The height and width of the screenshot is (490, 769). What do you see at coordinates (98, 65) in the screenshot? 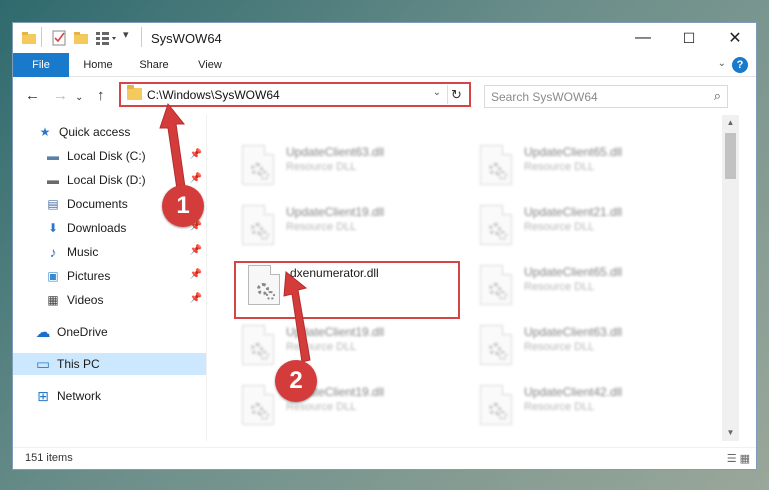
I see `tab-home: Home` at bounding box center [98, 65].